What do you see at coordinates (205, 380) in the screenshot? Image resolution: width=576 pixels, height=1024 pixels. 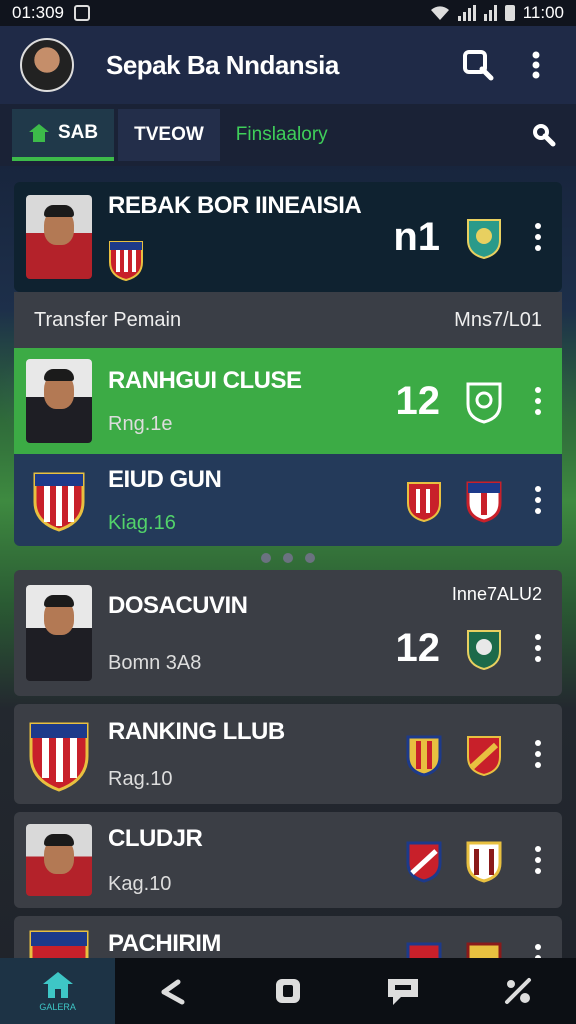 I see `card-title: RANHGUI CLUSE` at bounding box center [205, 380].